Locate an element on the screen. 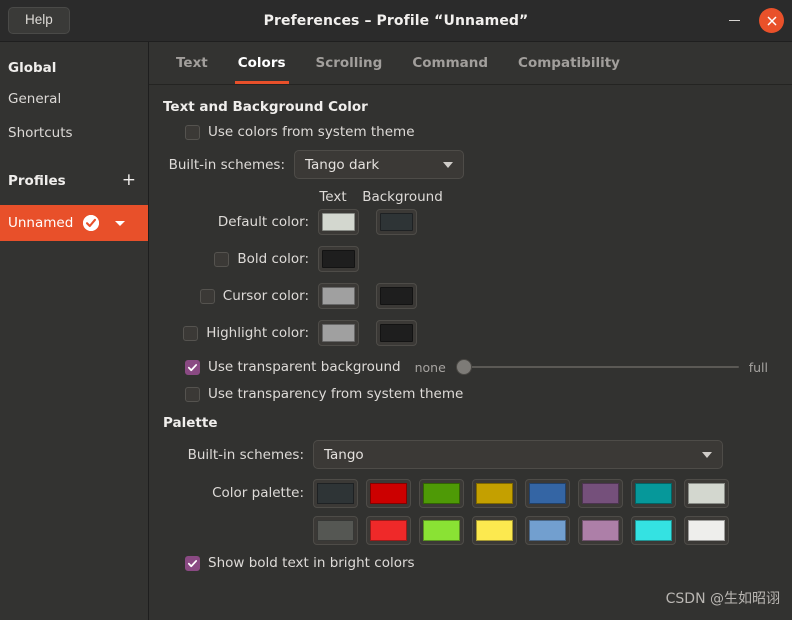 Image resolution: width=792 pixels, height=620 pixels. slider-handle is located at coordinates (463, 367).